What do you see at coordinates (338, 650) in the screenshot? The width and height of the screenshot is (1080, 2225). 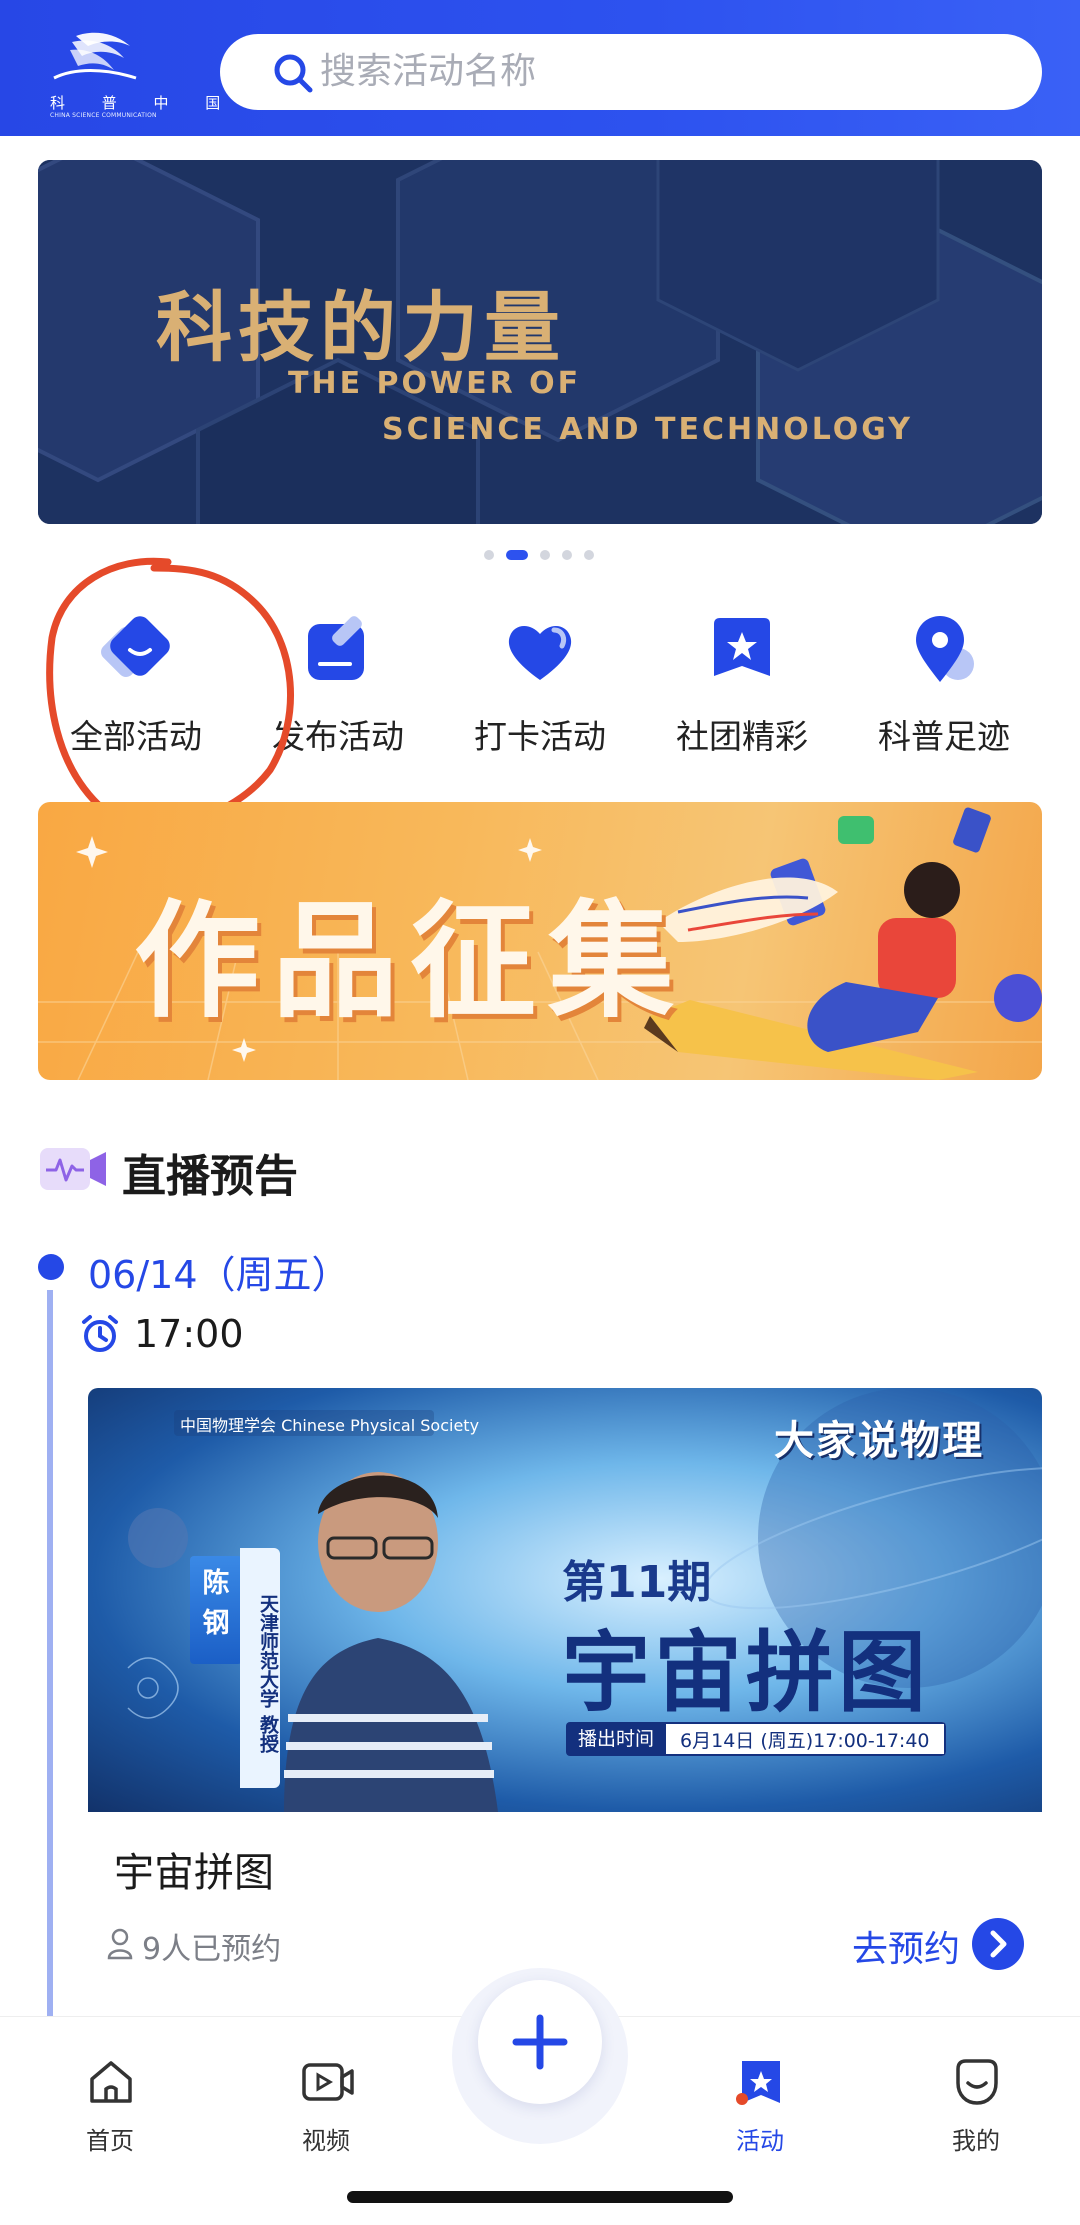 I see `publish-activity-icon` at bounding box center [338, 650].